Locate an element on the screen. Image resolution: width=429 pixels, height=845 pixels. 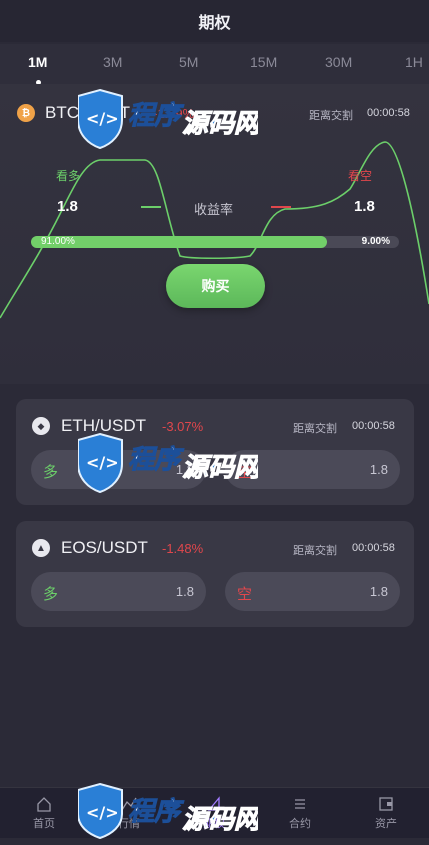
contract-icon is located at coordinates (300, 804).